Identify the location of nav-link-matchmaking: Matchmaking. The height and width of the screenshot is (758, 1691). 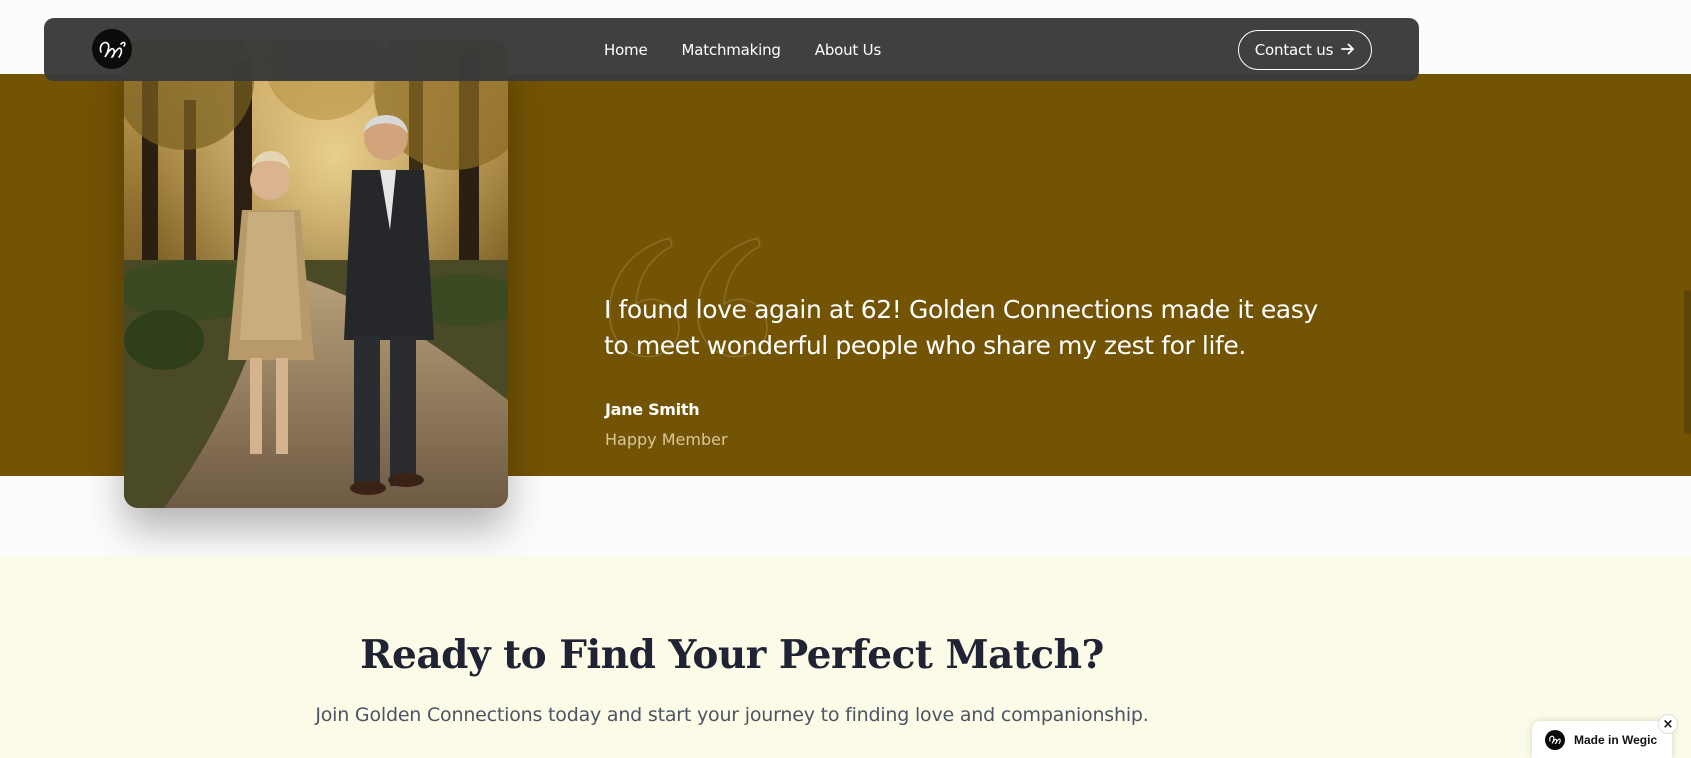
(731, 50).